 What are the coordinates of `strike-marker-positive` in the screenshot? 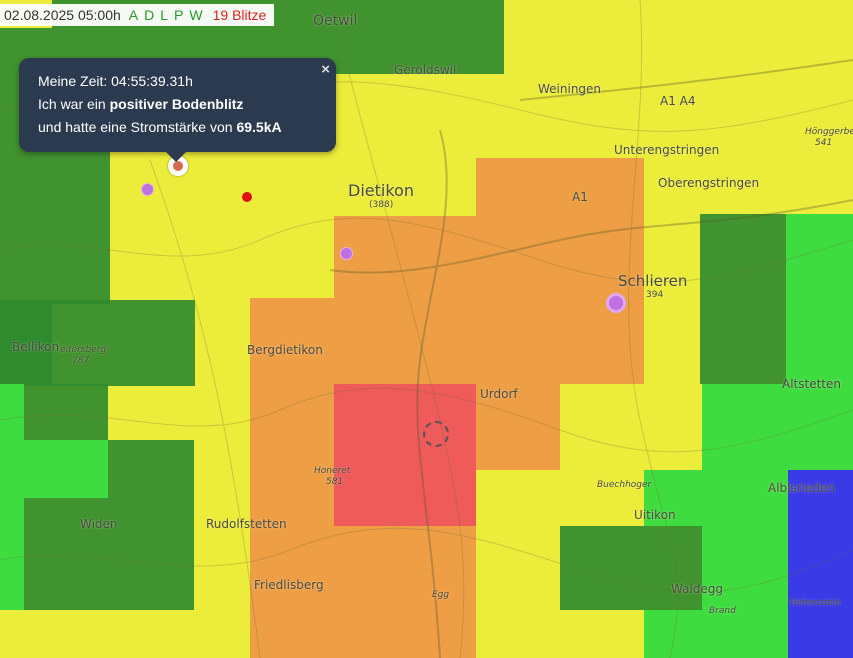 It's located at (247, 197).